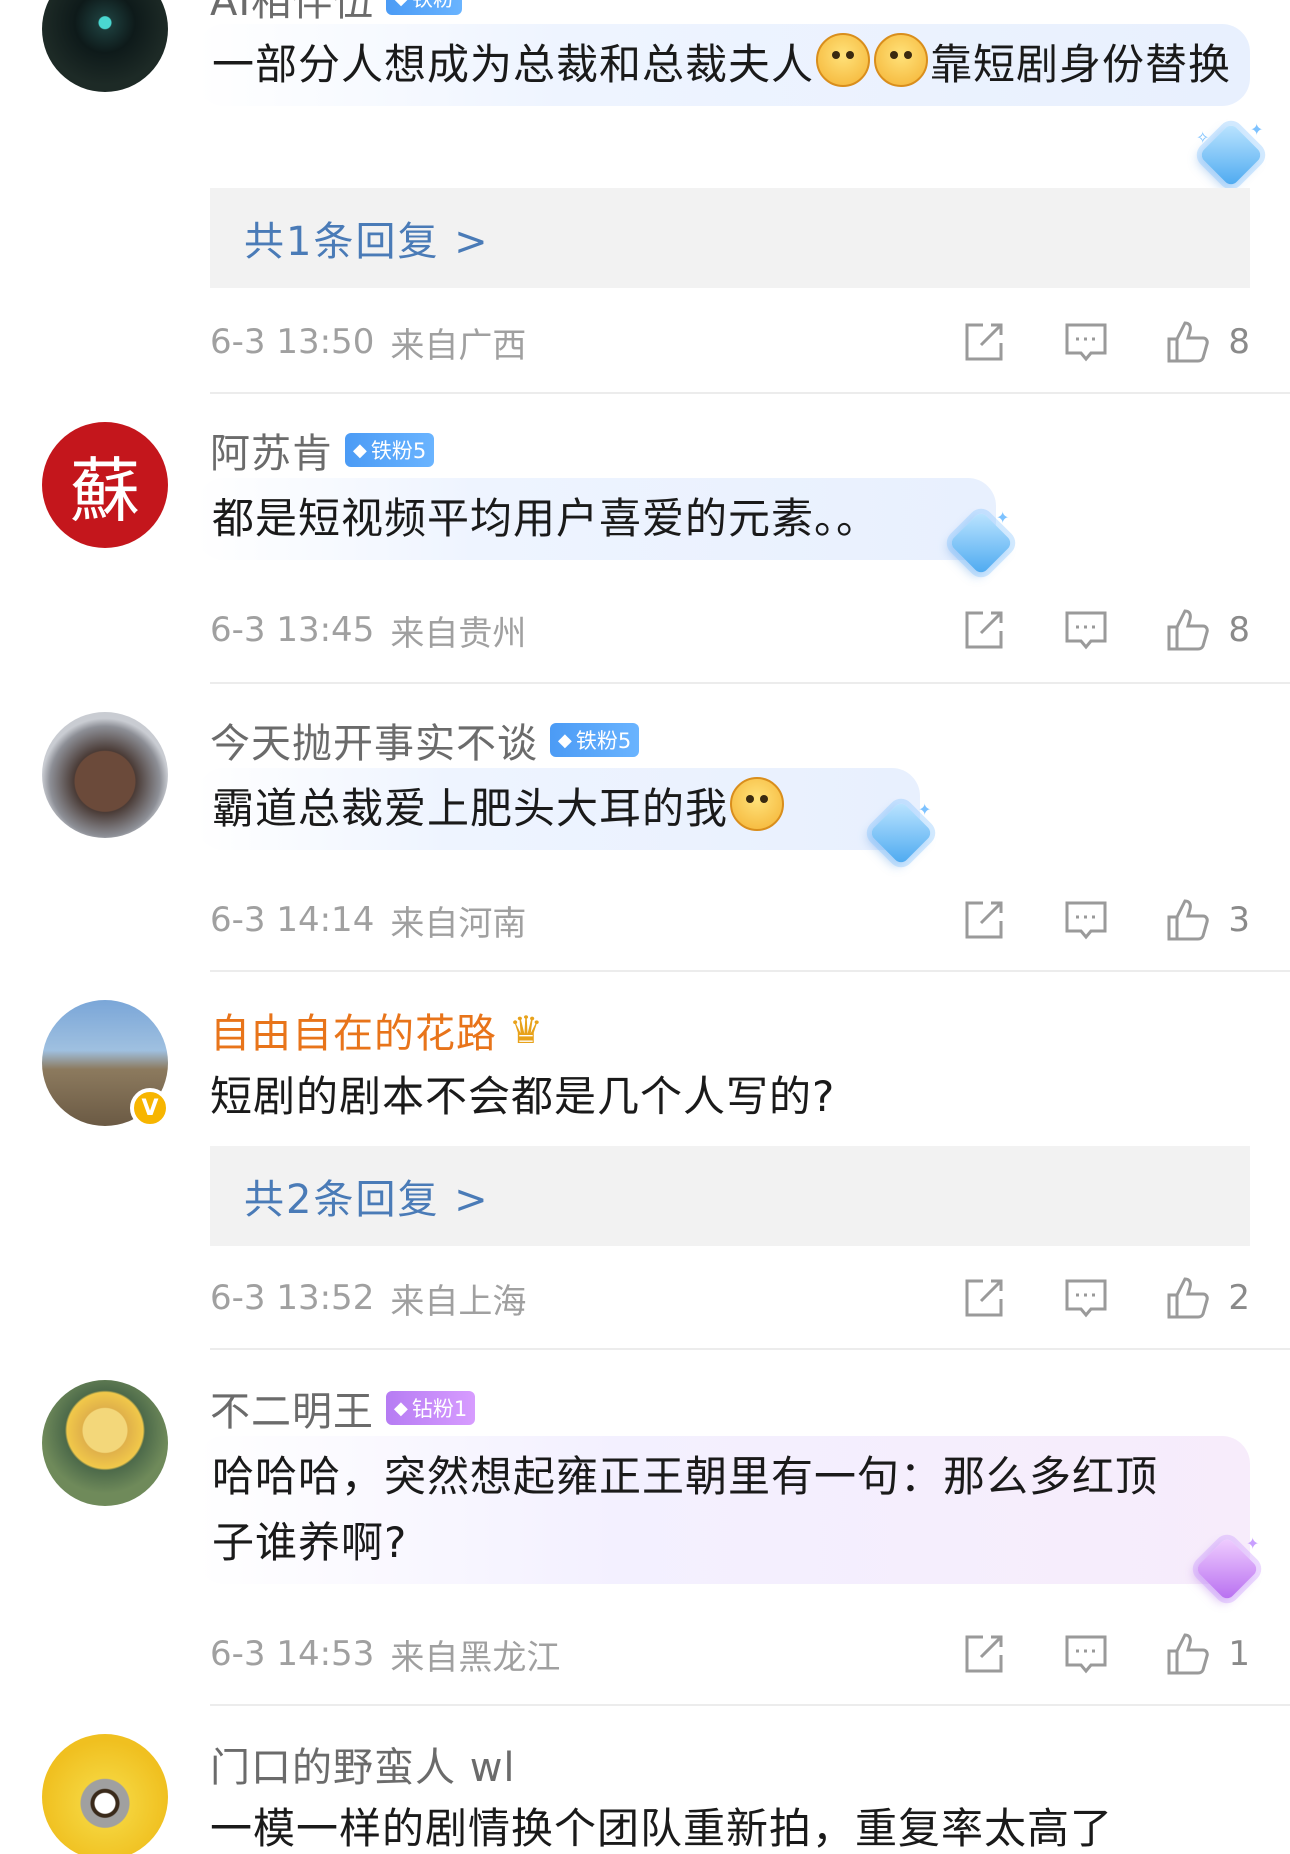  I want to click on comment-location: 来自上海, so click(458, 1301).